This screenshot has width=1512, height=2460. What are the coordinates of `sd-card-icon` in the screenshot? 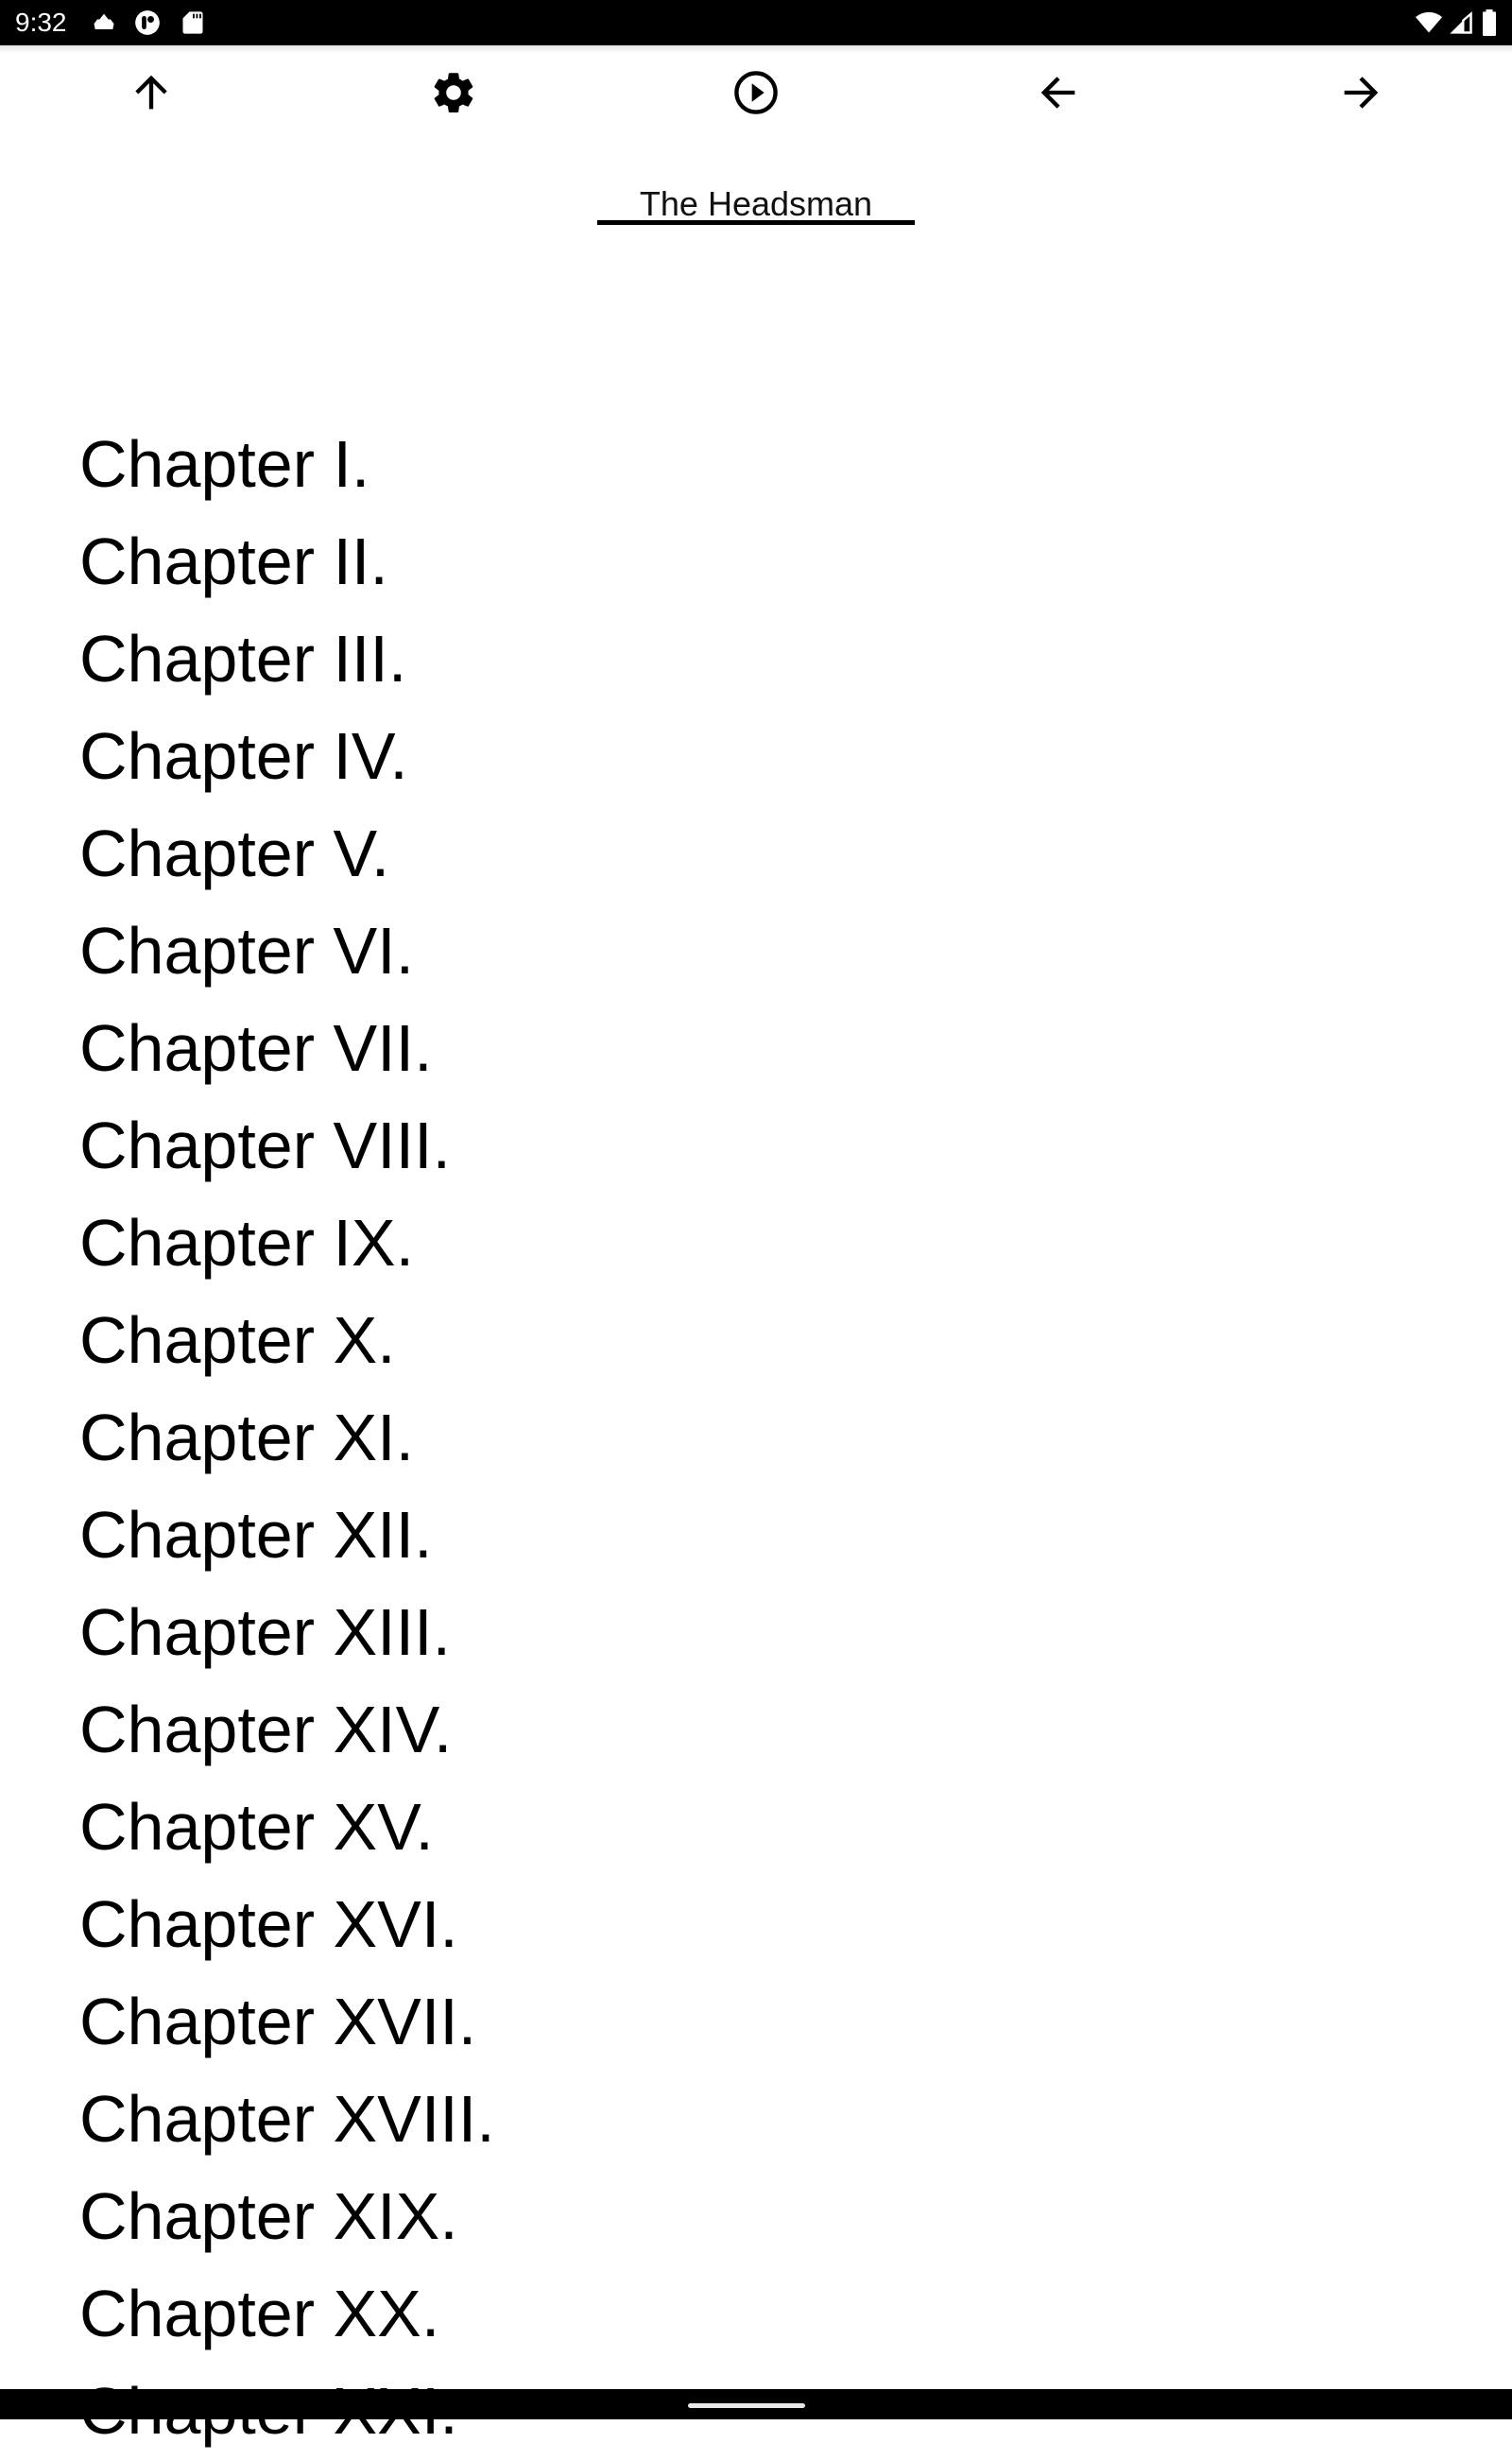 It's located at (193, 22).